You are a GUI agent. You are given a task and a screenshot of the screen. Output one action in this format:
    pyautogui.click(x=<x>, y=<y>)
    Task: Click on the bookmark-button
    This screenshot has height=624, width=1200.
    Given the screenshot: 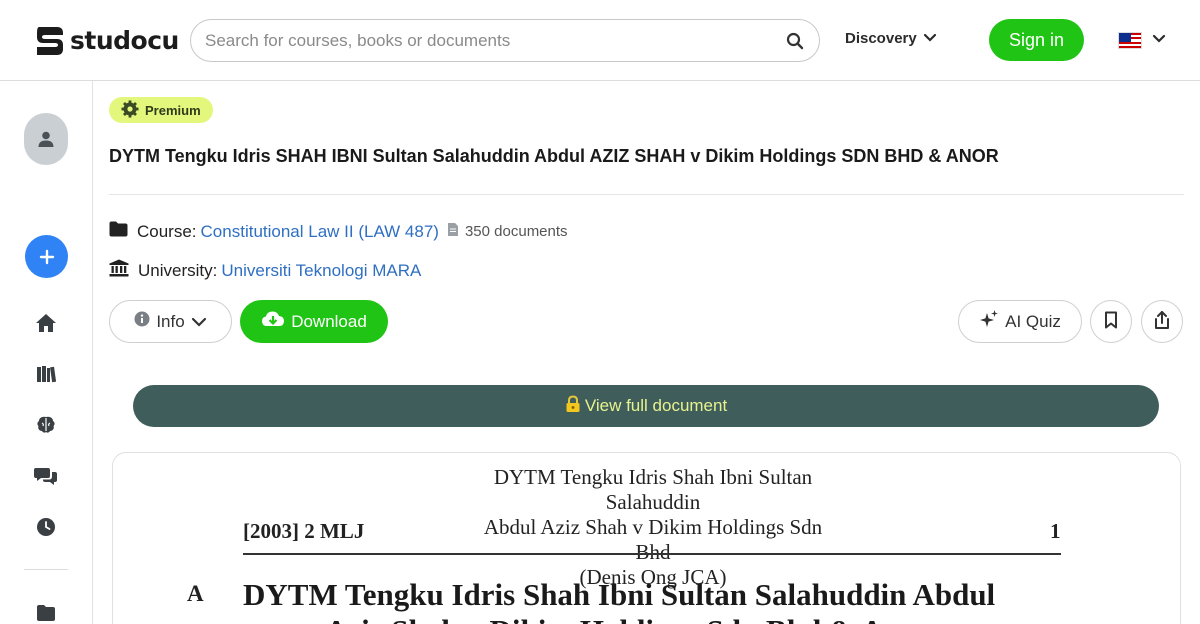 What is the action you would take?
    pyautogui.click(x=1111, y=321)
    